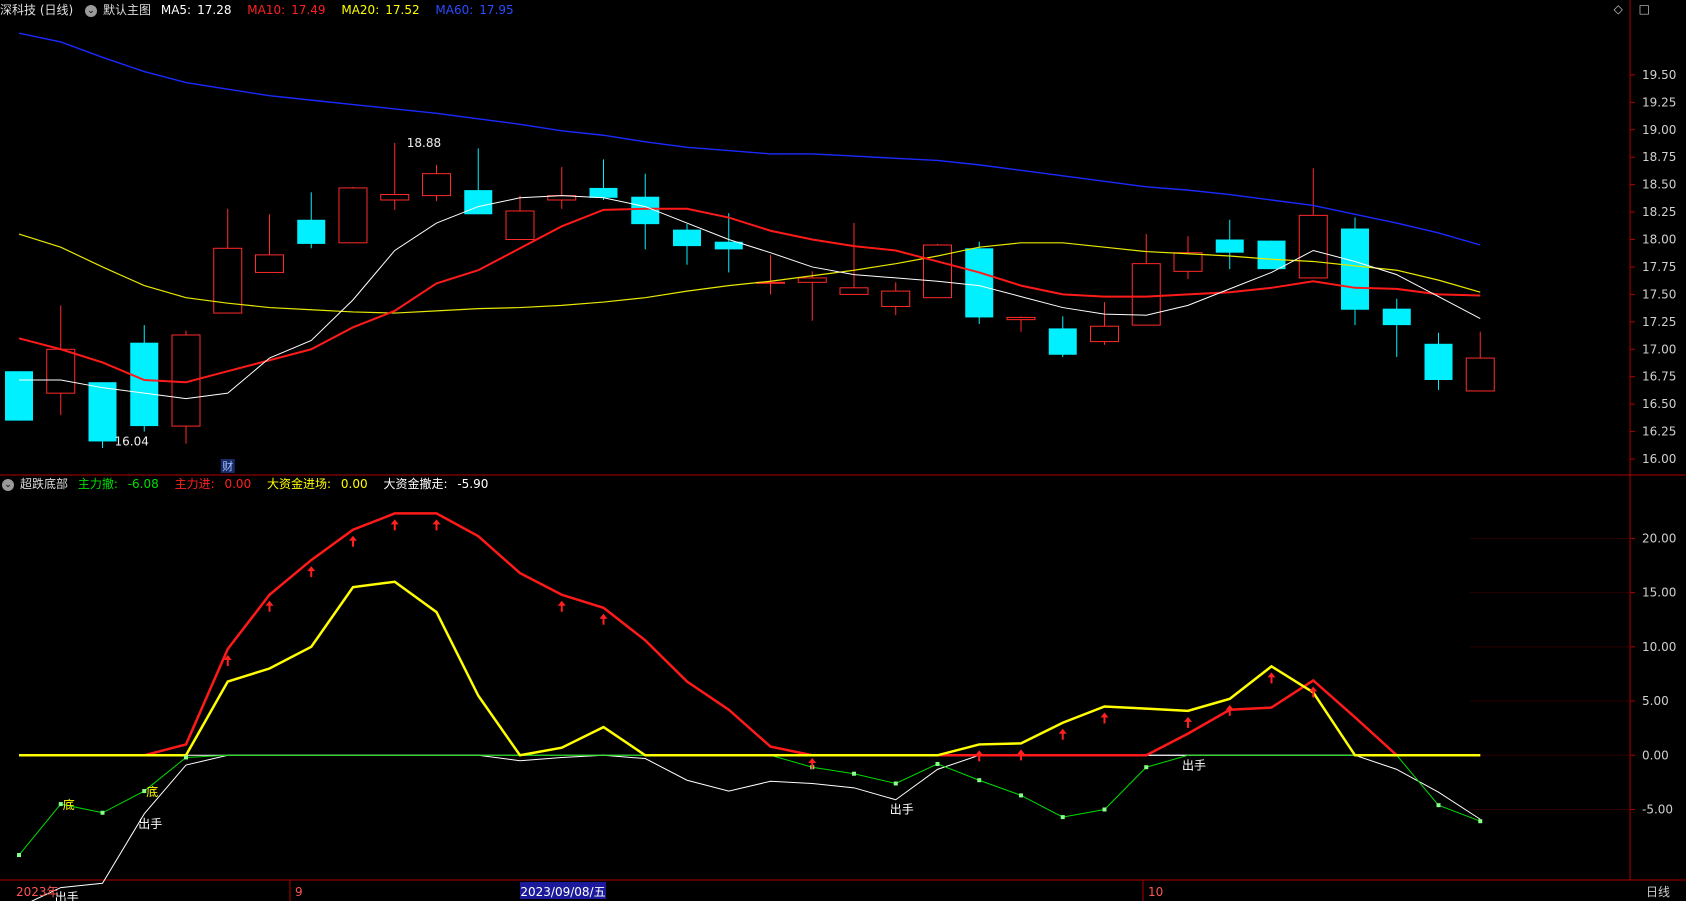 The height and width of the screenshot is (901, 1686). Describe the element at coordinates (1659, 322) in the screenshot. I see `y-tick-label: 17.25` at that location.